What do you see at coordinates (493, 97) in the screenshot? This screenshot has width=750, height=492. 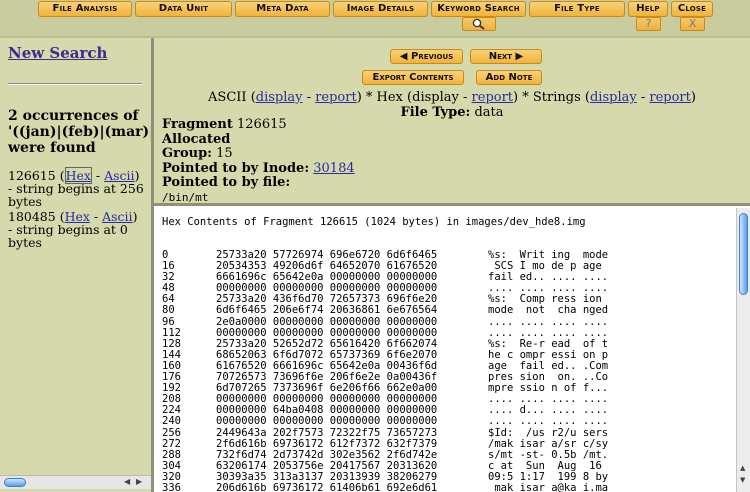 I see `hex-report-link: report` at bounding box center [493, 97].